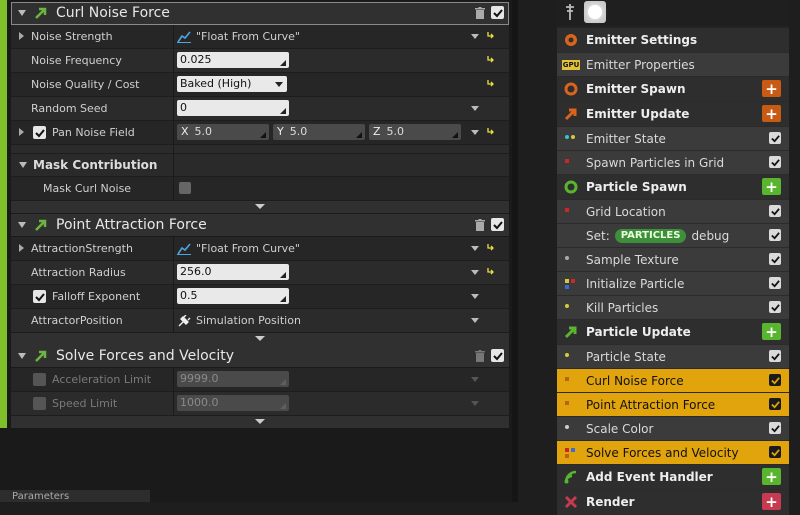  Describe the element at coordinates (39, 379) in the screenshot. I see `accel-limit-checkbox` at that location.